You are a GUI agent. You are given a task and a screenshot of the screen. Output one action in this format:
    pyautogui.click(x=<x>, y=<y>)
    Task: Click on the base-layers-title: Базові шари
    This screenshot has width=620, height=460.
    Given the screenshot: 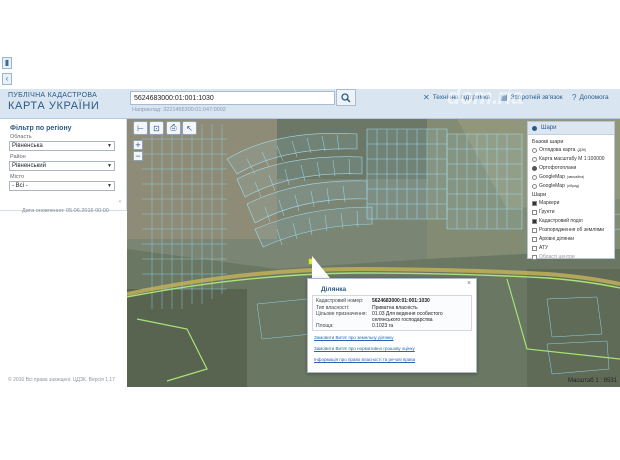 What is the action you would take?
    pyautogui.click(x=548, y=142)
    